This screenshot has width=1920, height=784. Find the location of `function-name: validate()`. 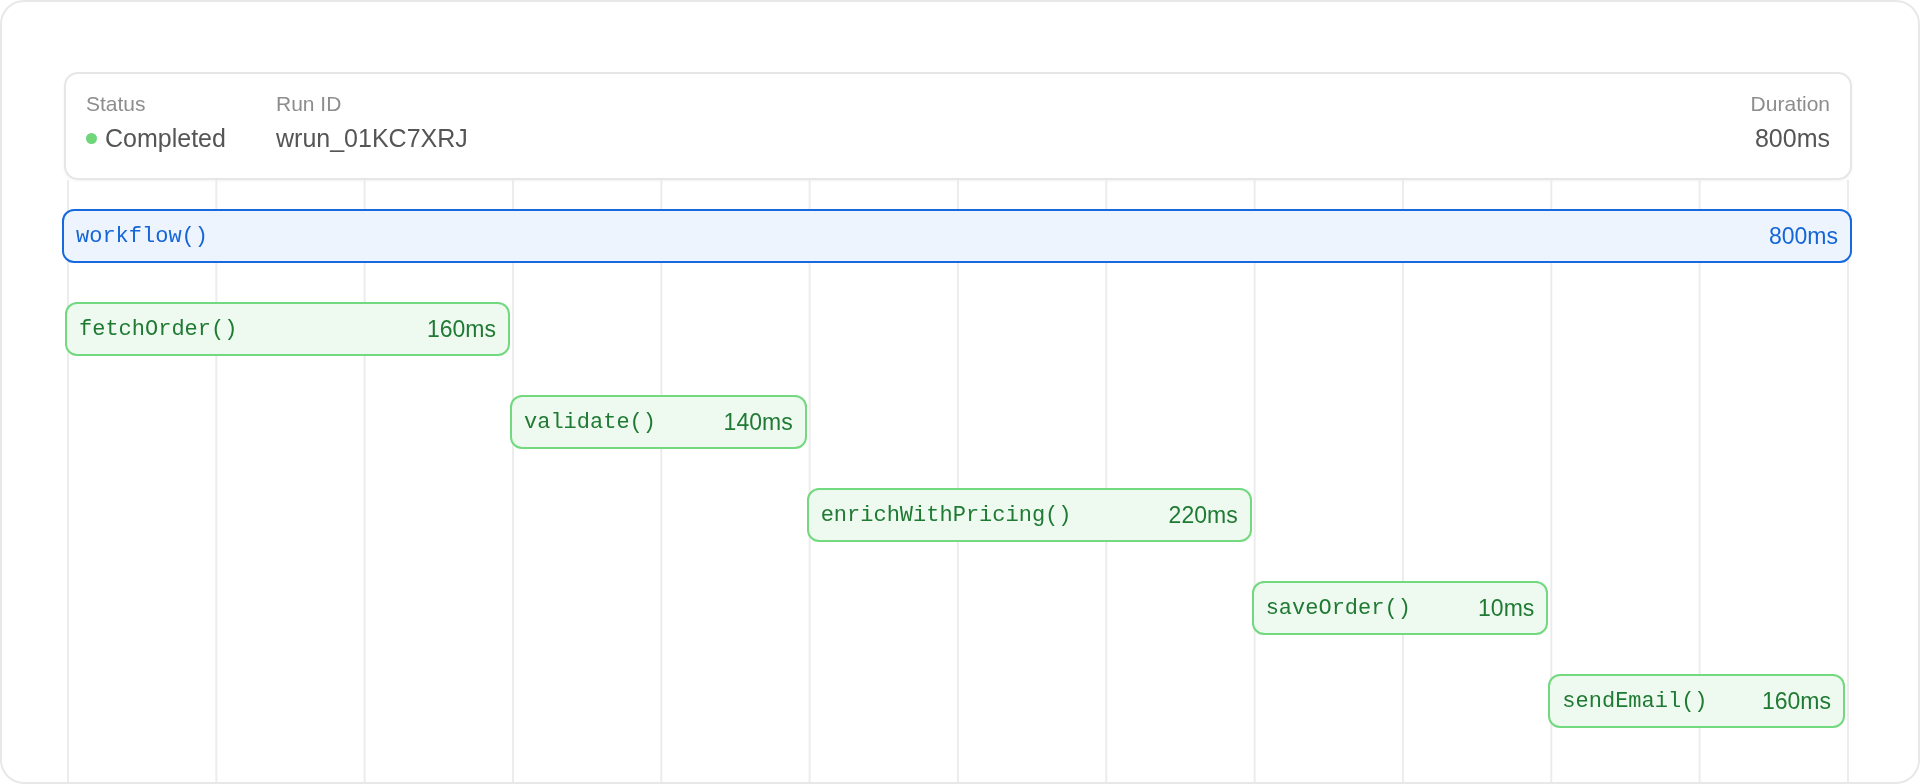

function-name: validate() is located at coordinates (590, 422).